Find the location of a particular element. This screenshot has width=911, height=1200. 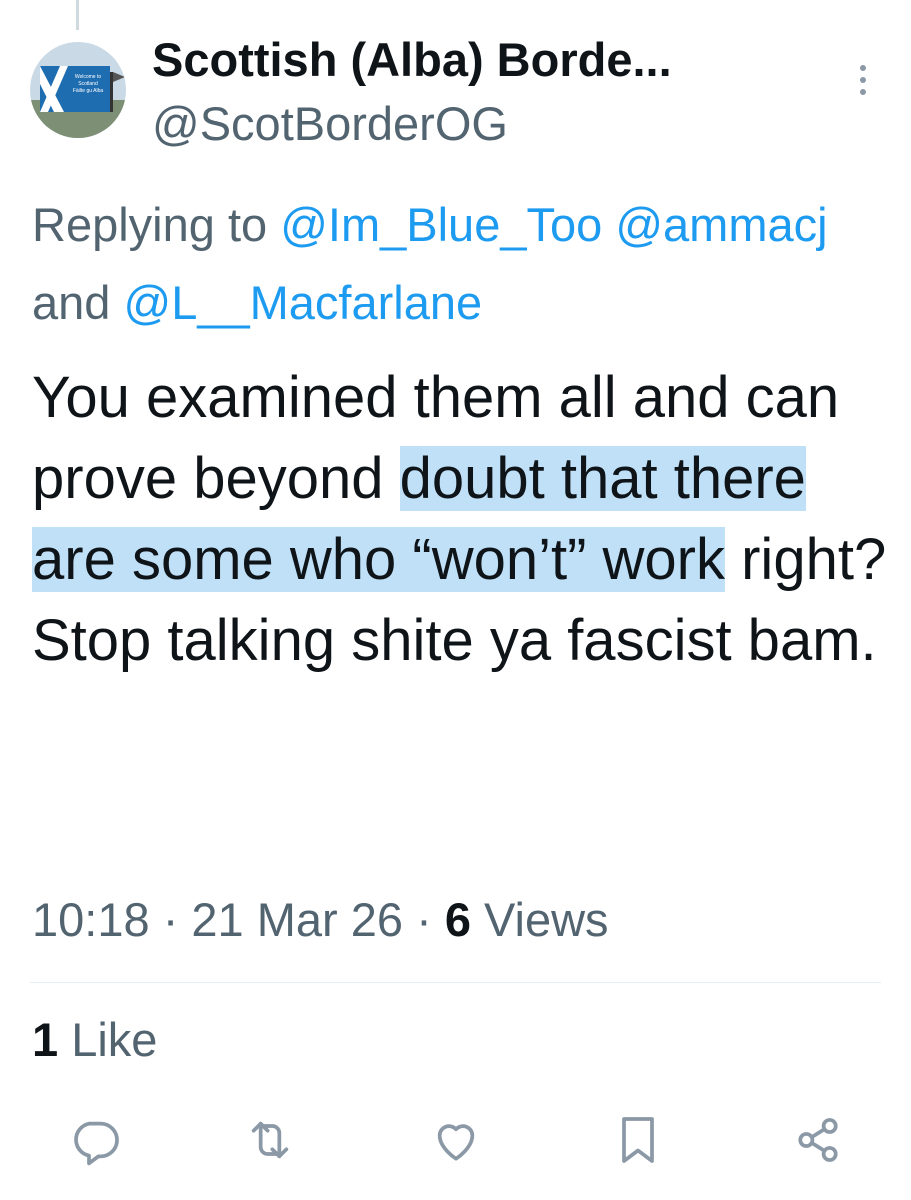

replying-to-conjunction: and is located at coordinates (71, 302).